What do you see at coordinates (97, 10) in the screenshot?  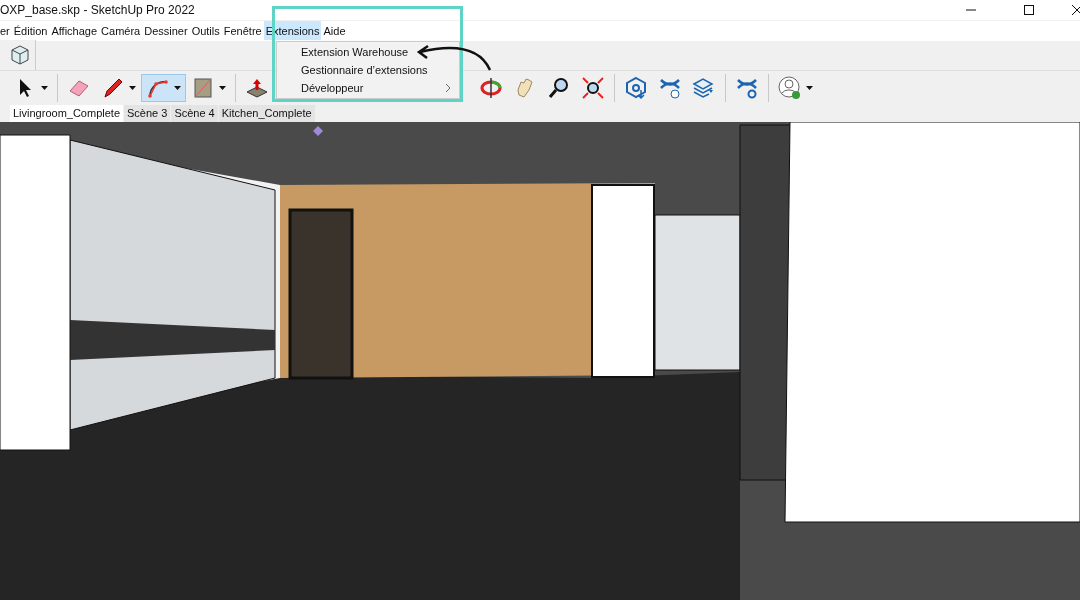 I see `window-title: OXP_base.skp - SketchUp Pro 2022` at bounding box center [97, 10].